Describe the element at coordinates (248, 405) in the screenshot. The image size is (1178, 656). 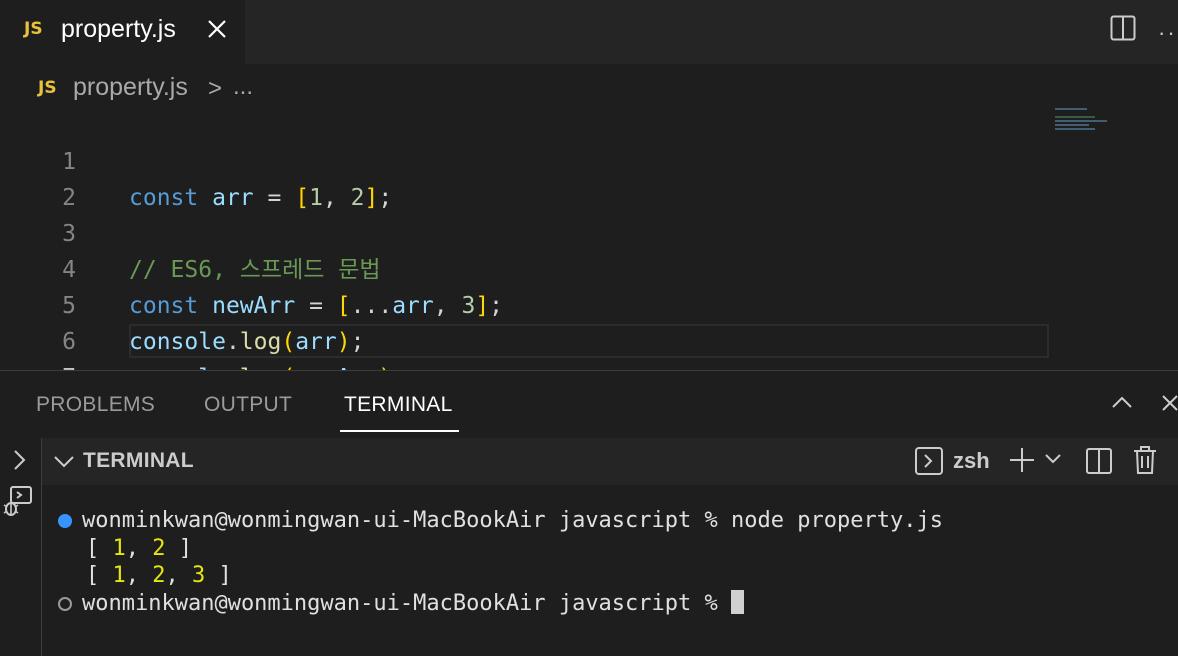
I see `tab-output: OUTPUT` at that location.